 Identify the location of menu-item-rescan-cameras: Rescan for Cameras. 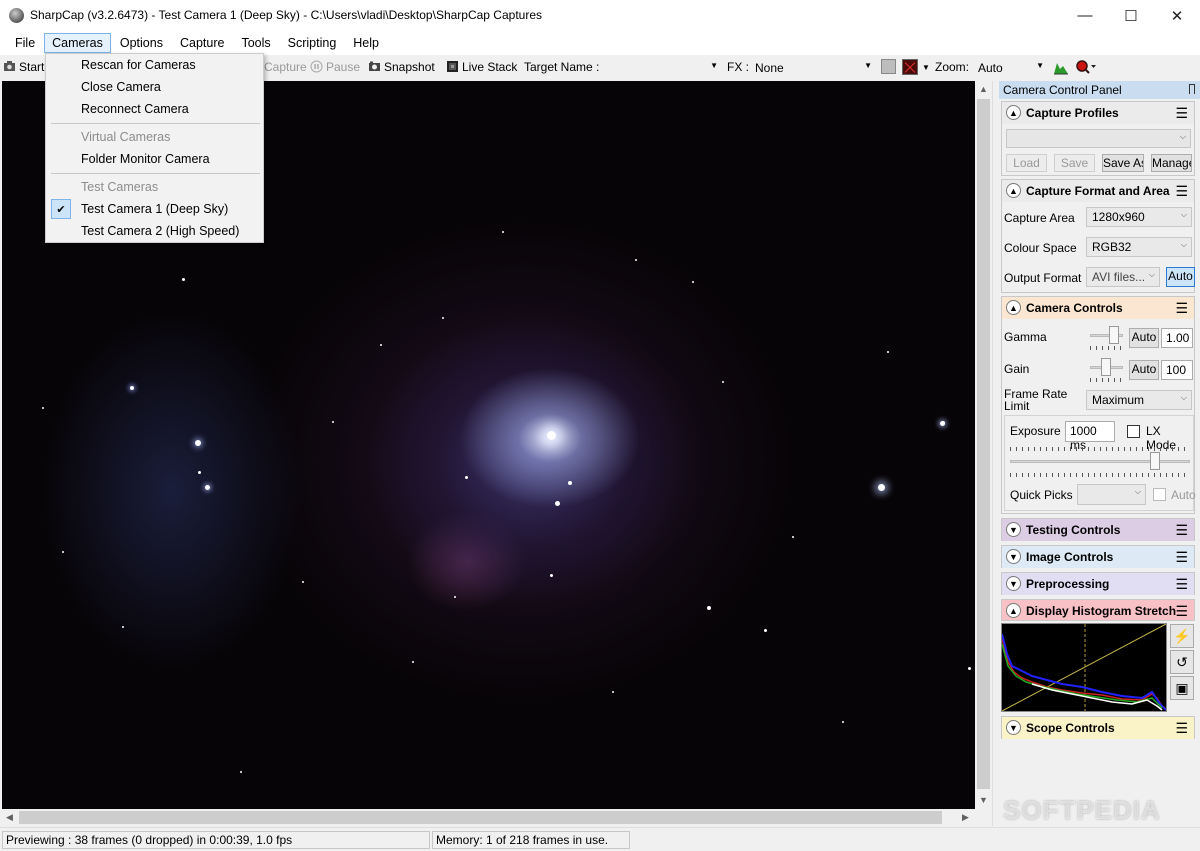
(154, 65).